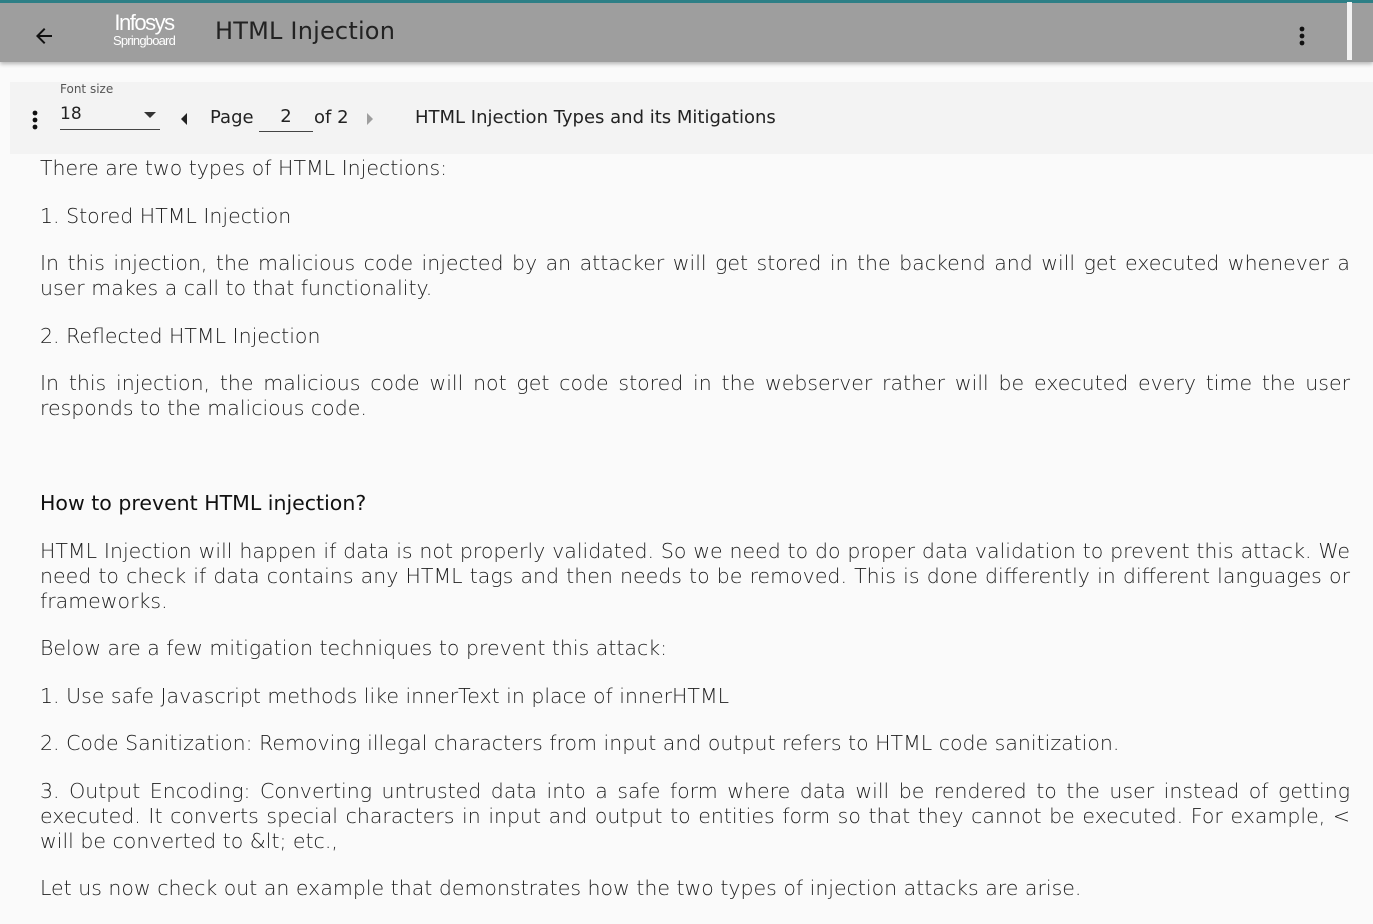  Describe the element at coordinates (244, 168) in the screenshot. I see `paragraph: There are two types of HTML Injections:` at that location.